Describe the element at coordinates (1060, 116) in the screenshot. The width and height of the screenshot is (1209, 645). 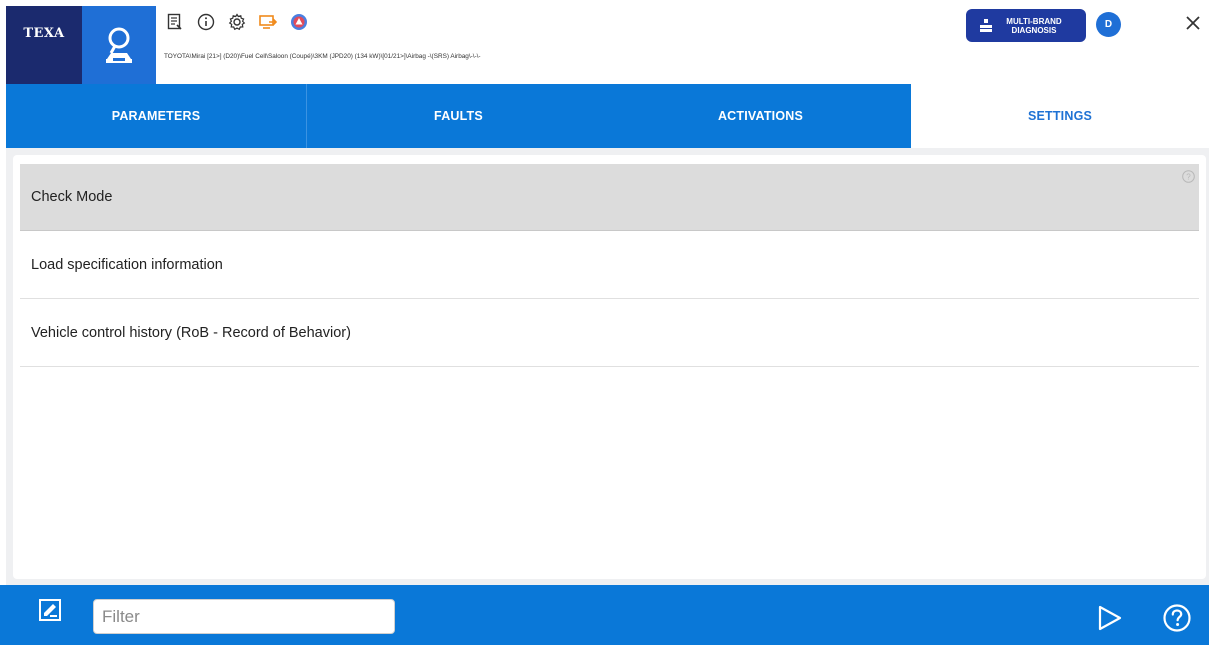
I see `tab-settings: SETTINGS` at that location.